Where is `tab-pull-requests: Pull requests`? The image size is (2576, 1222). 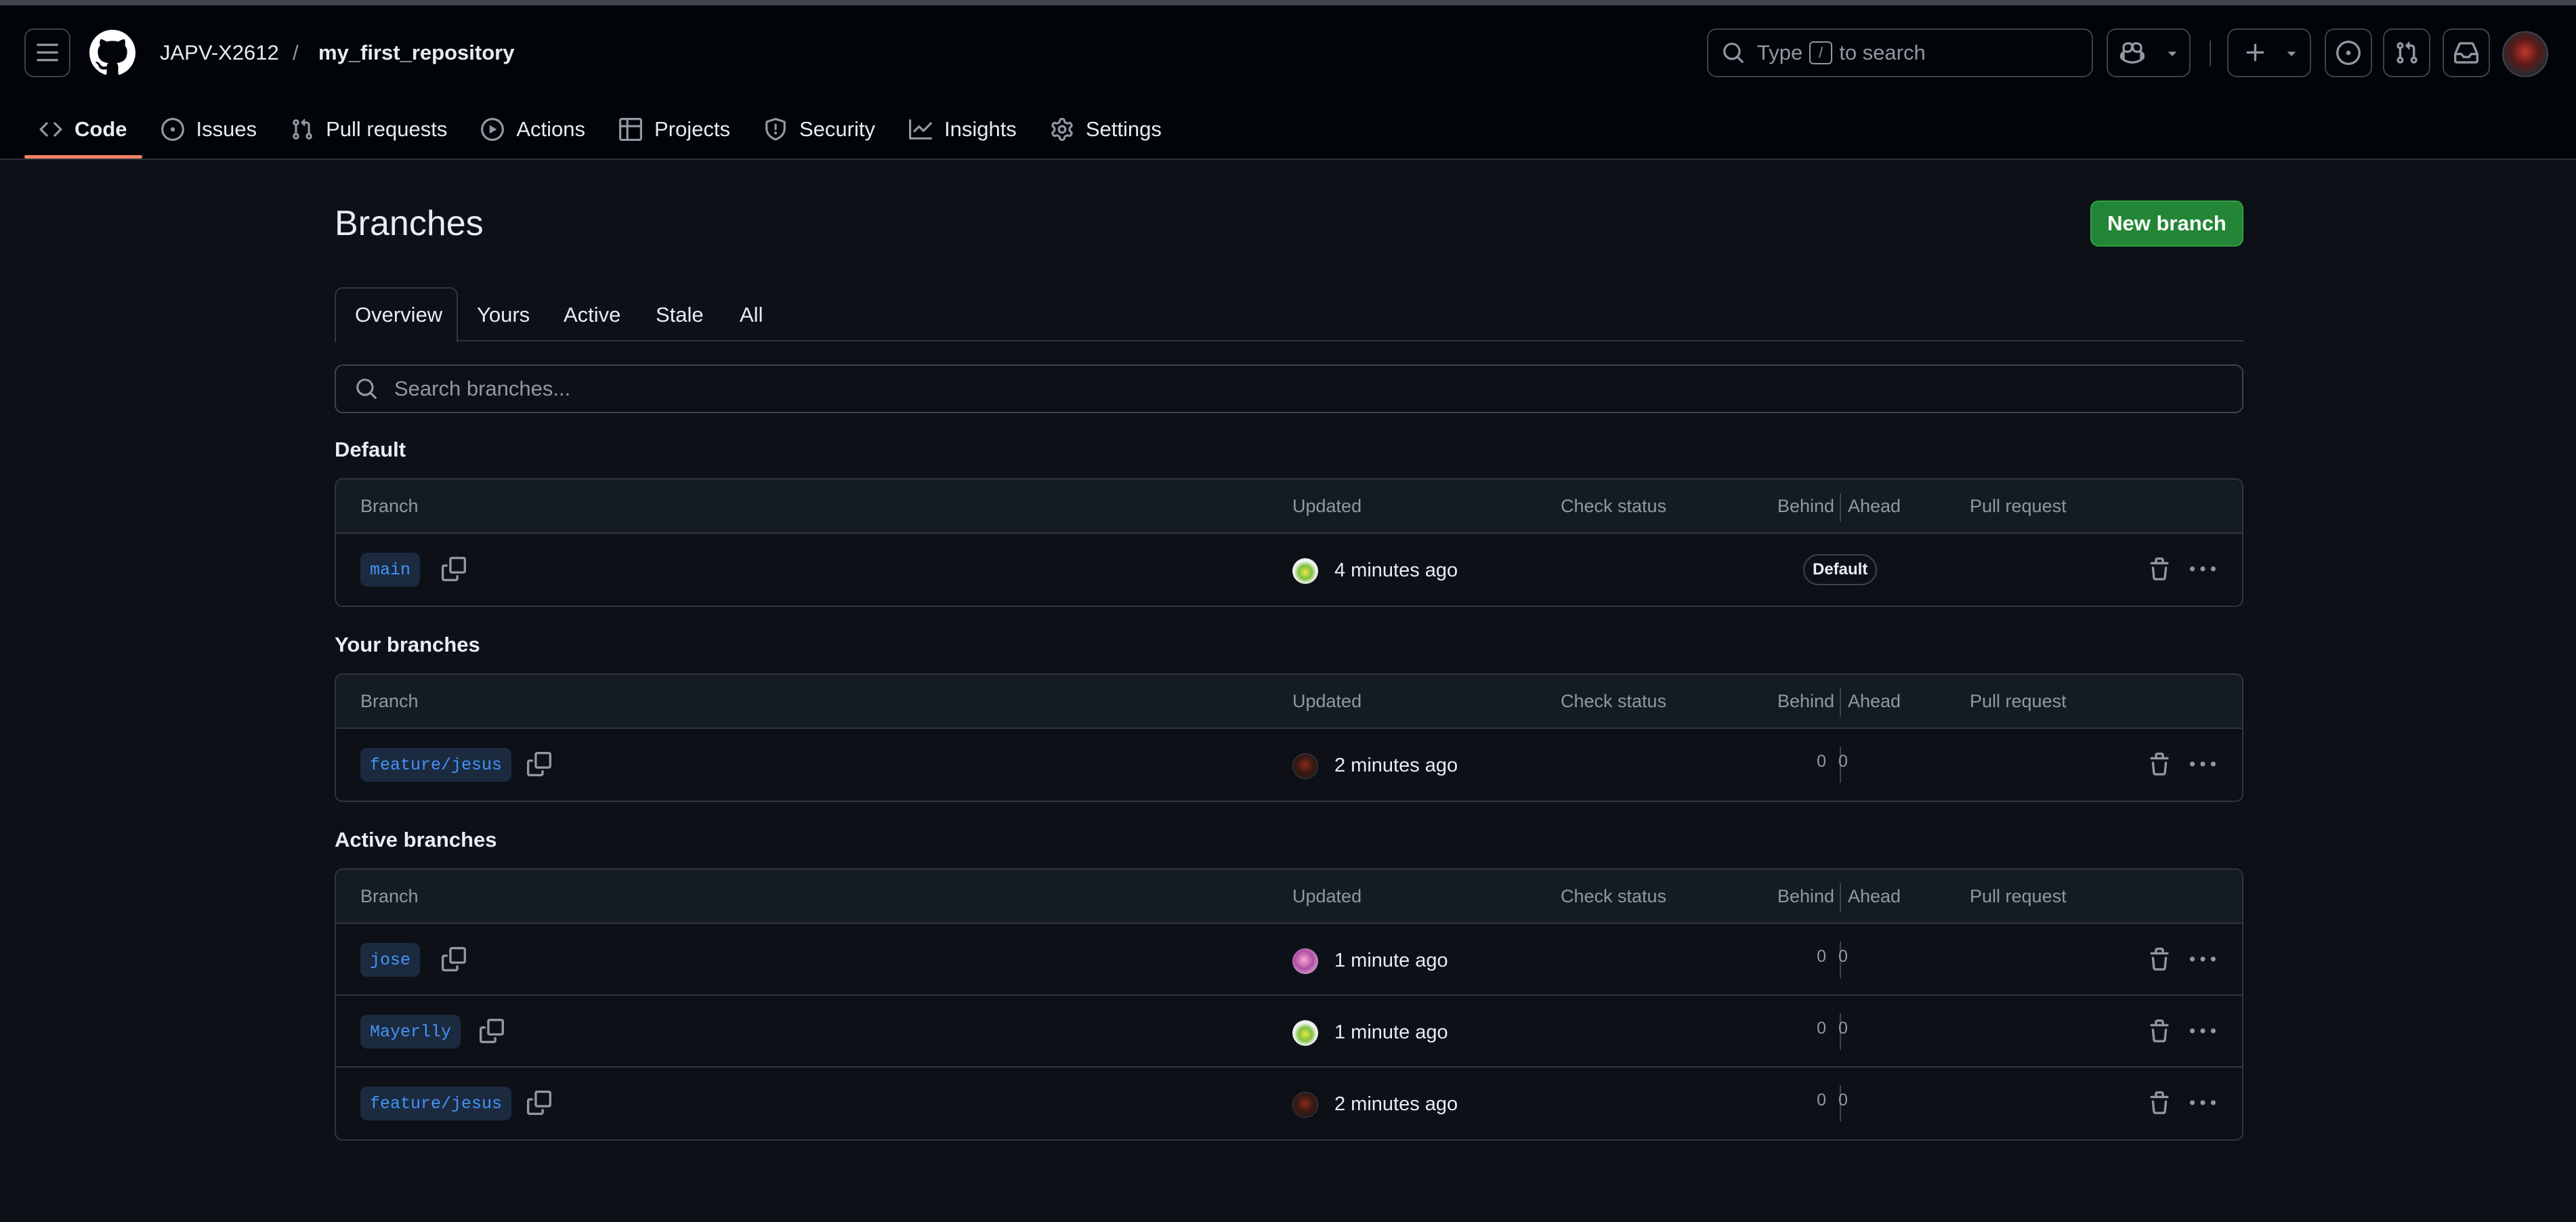 tab-pull-requests: Pull requests is located at coordinates (369, 129).